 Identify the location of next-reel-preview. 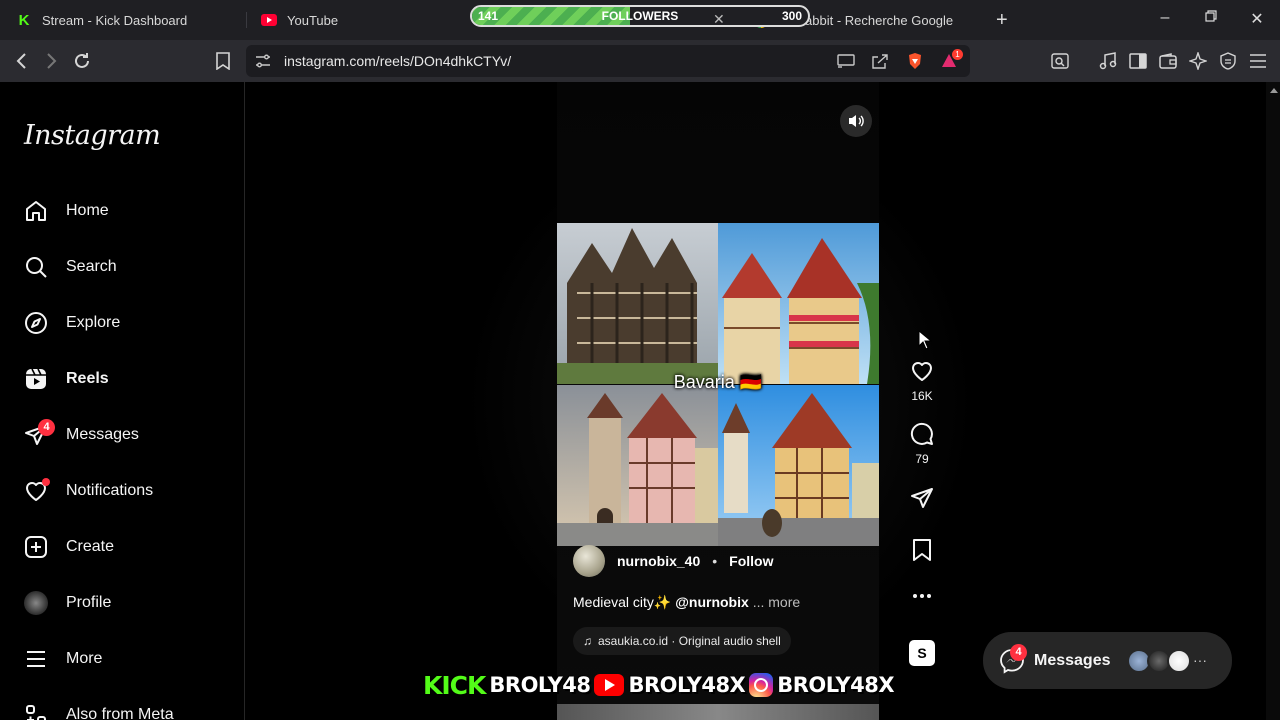
(718, 712).